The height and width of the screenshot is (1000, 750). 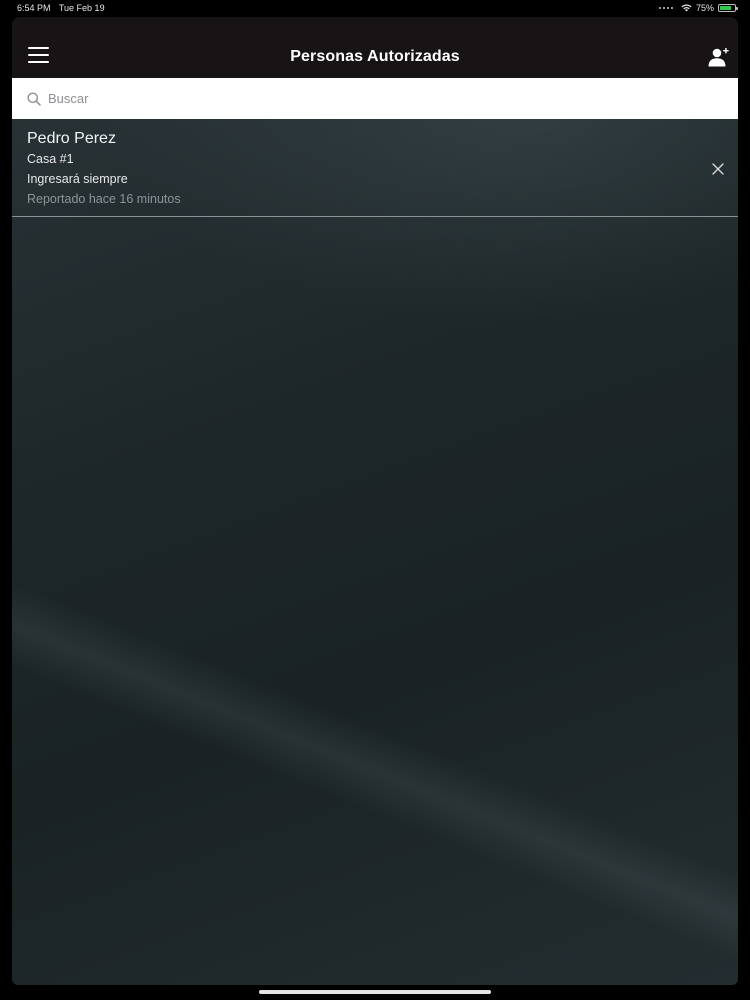 I want to click on home-indicator, so click(x=375, y=992).